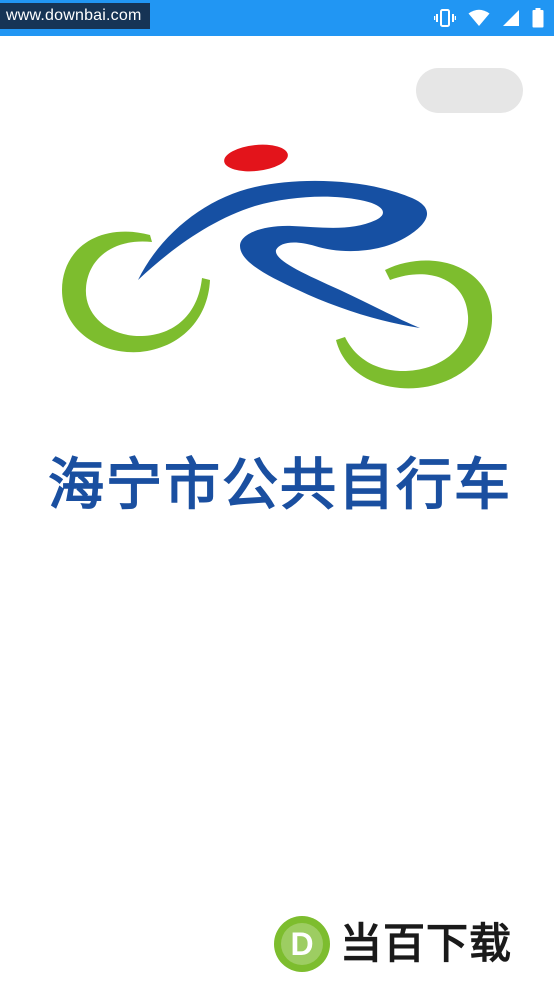 This screenshot has height=984, width=554. Describe the element at coordinates (426, 943) in the screenshot. I see `watermark-text: 当百下载` at that location.